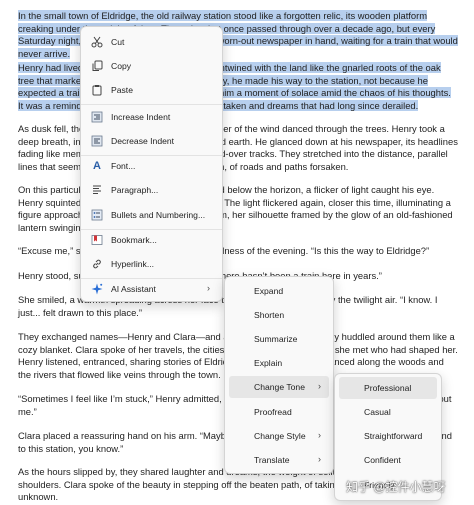 The width and height of the screenshot is (474, 505). What do you see at coordinates (377, 412) in the screenshot?
I see `menu-item-label: Casual` at bounding box center [377, 412].